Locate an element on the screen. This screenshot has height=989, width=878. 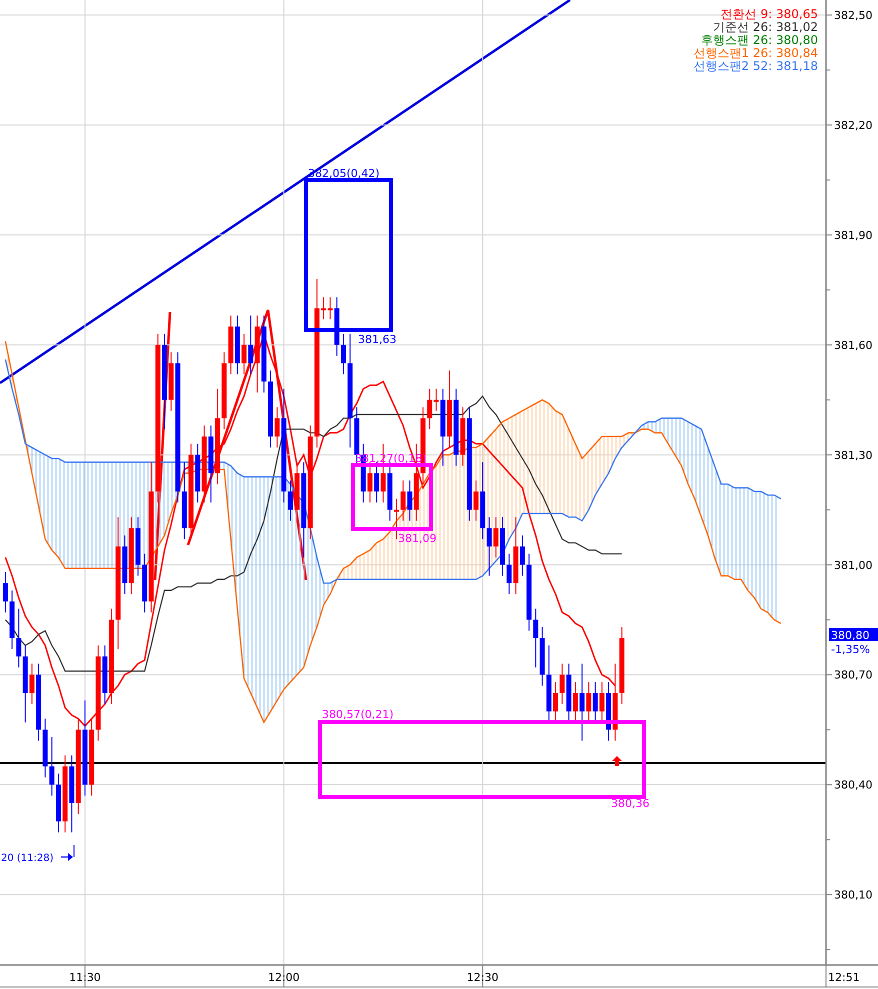
price-axis-label: 382,50 is located at coordinates (853, 15).